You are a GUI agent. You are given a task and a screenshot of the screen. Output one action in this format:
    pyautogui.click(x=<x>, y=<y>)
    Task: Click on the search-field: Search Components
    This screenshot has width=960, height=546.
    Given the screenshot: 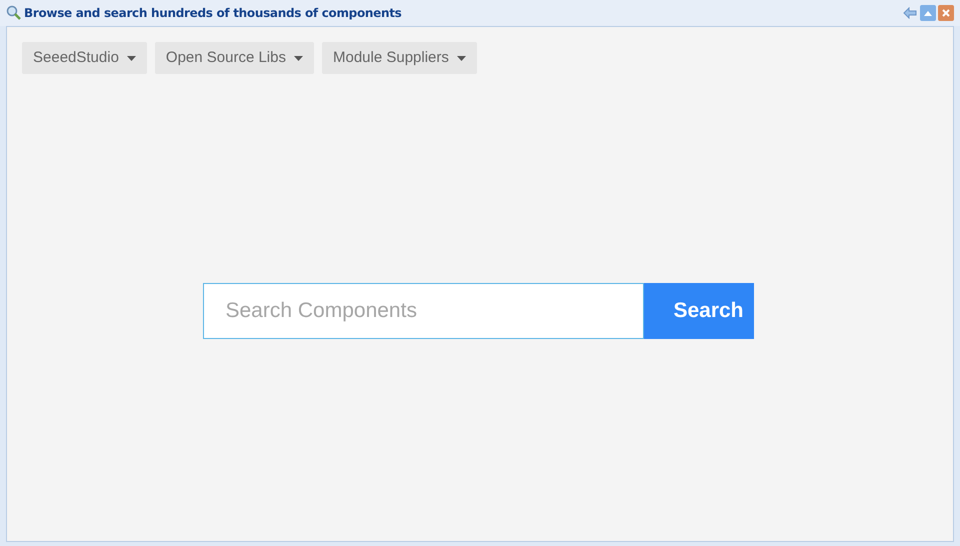 What is the action you would take?
    pyautogui.click(x=423, y=311)
    